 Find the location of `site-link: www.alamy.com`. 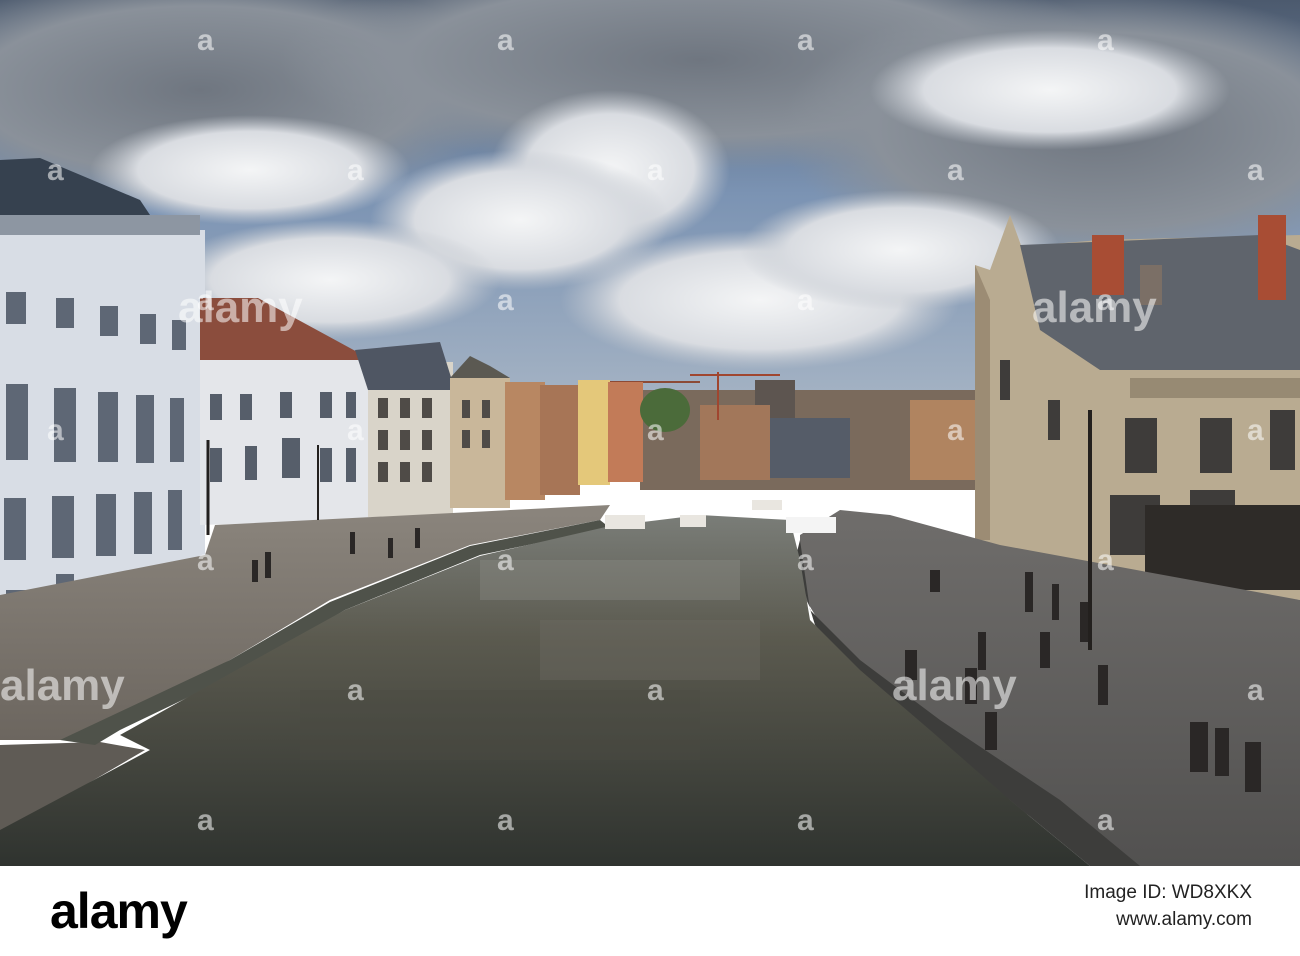

site-link: www.alamy.com is located at coordinates (1168, 920).